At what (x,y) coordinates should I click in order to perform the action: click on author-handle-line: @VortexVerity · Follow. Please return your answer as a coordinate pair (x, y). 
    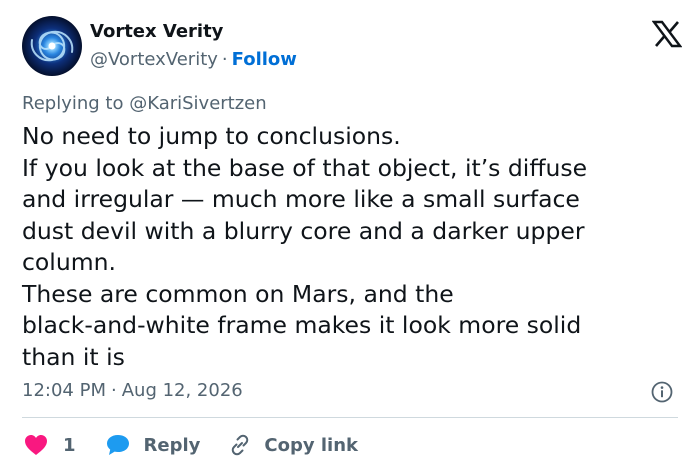
    Looking at the image, I should click on (193, 60).